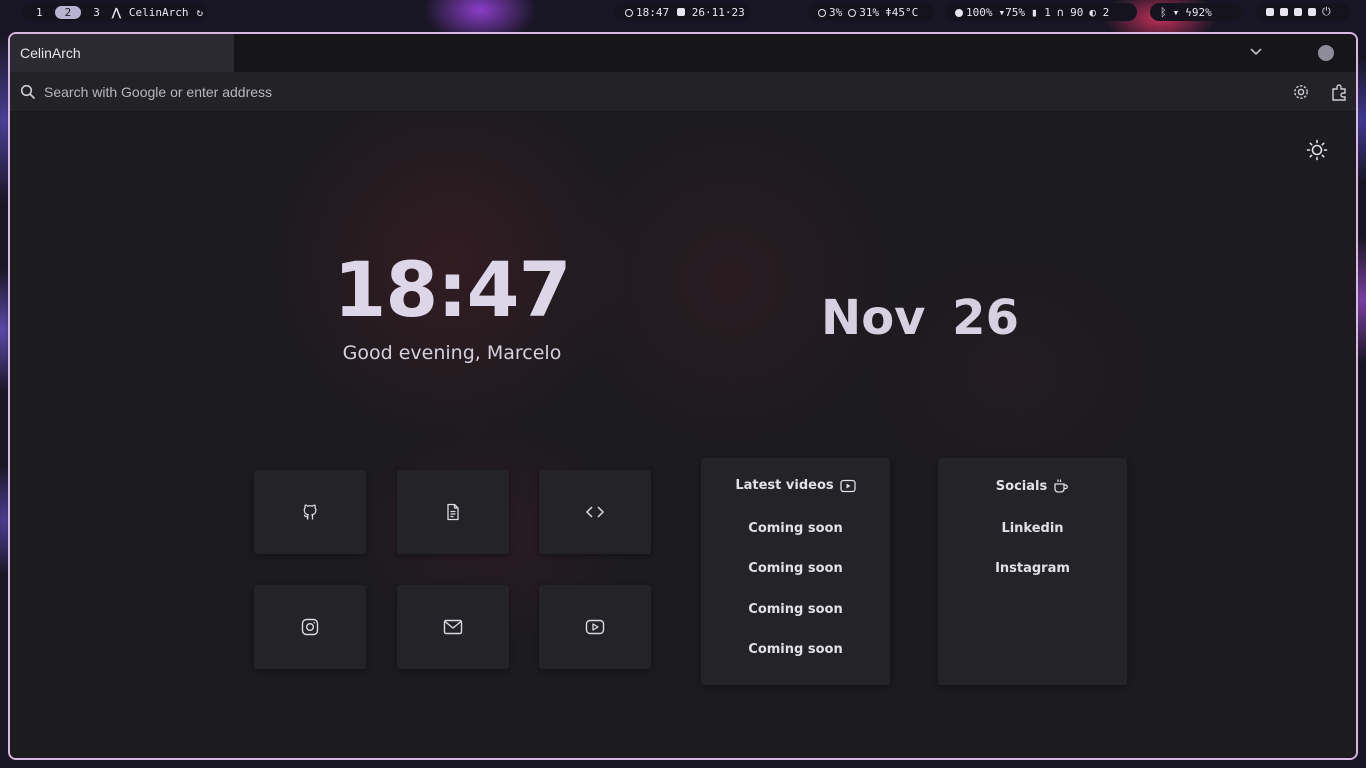 The image size is (1366, 768). I want to click on socials-title: Socials, so click(1021, 486).